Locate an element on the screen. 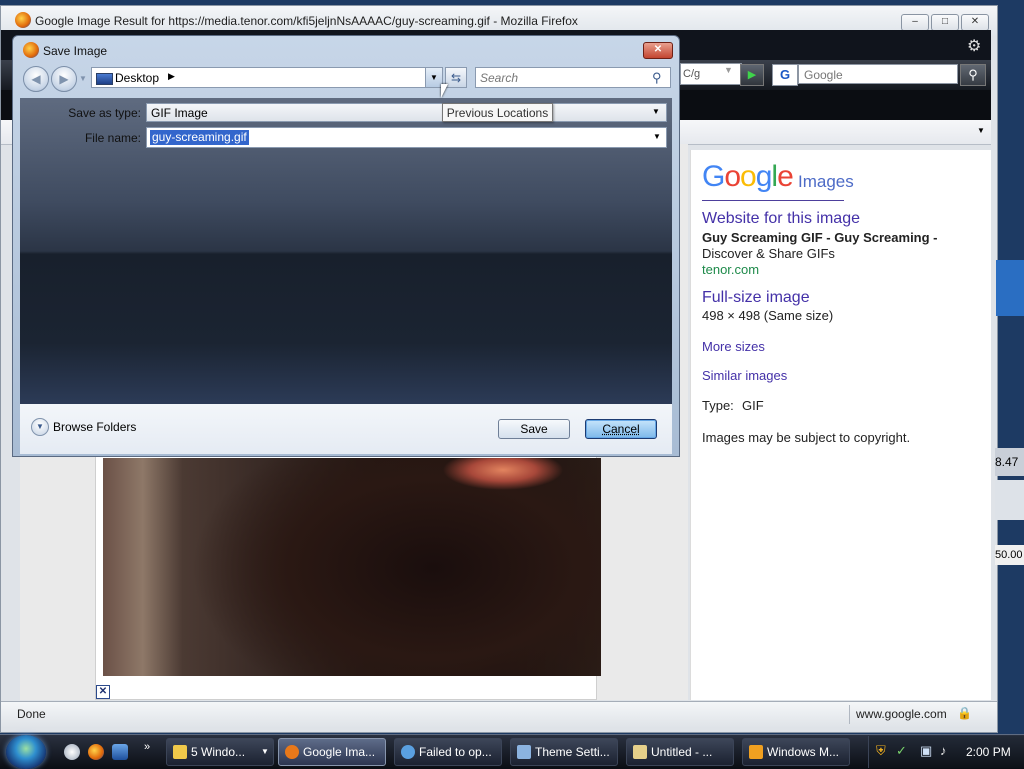 The image size is (1024, 769). dialog-title: Save Image is located at coordinates (75, 51).